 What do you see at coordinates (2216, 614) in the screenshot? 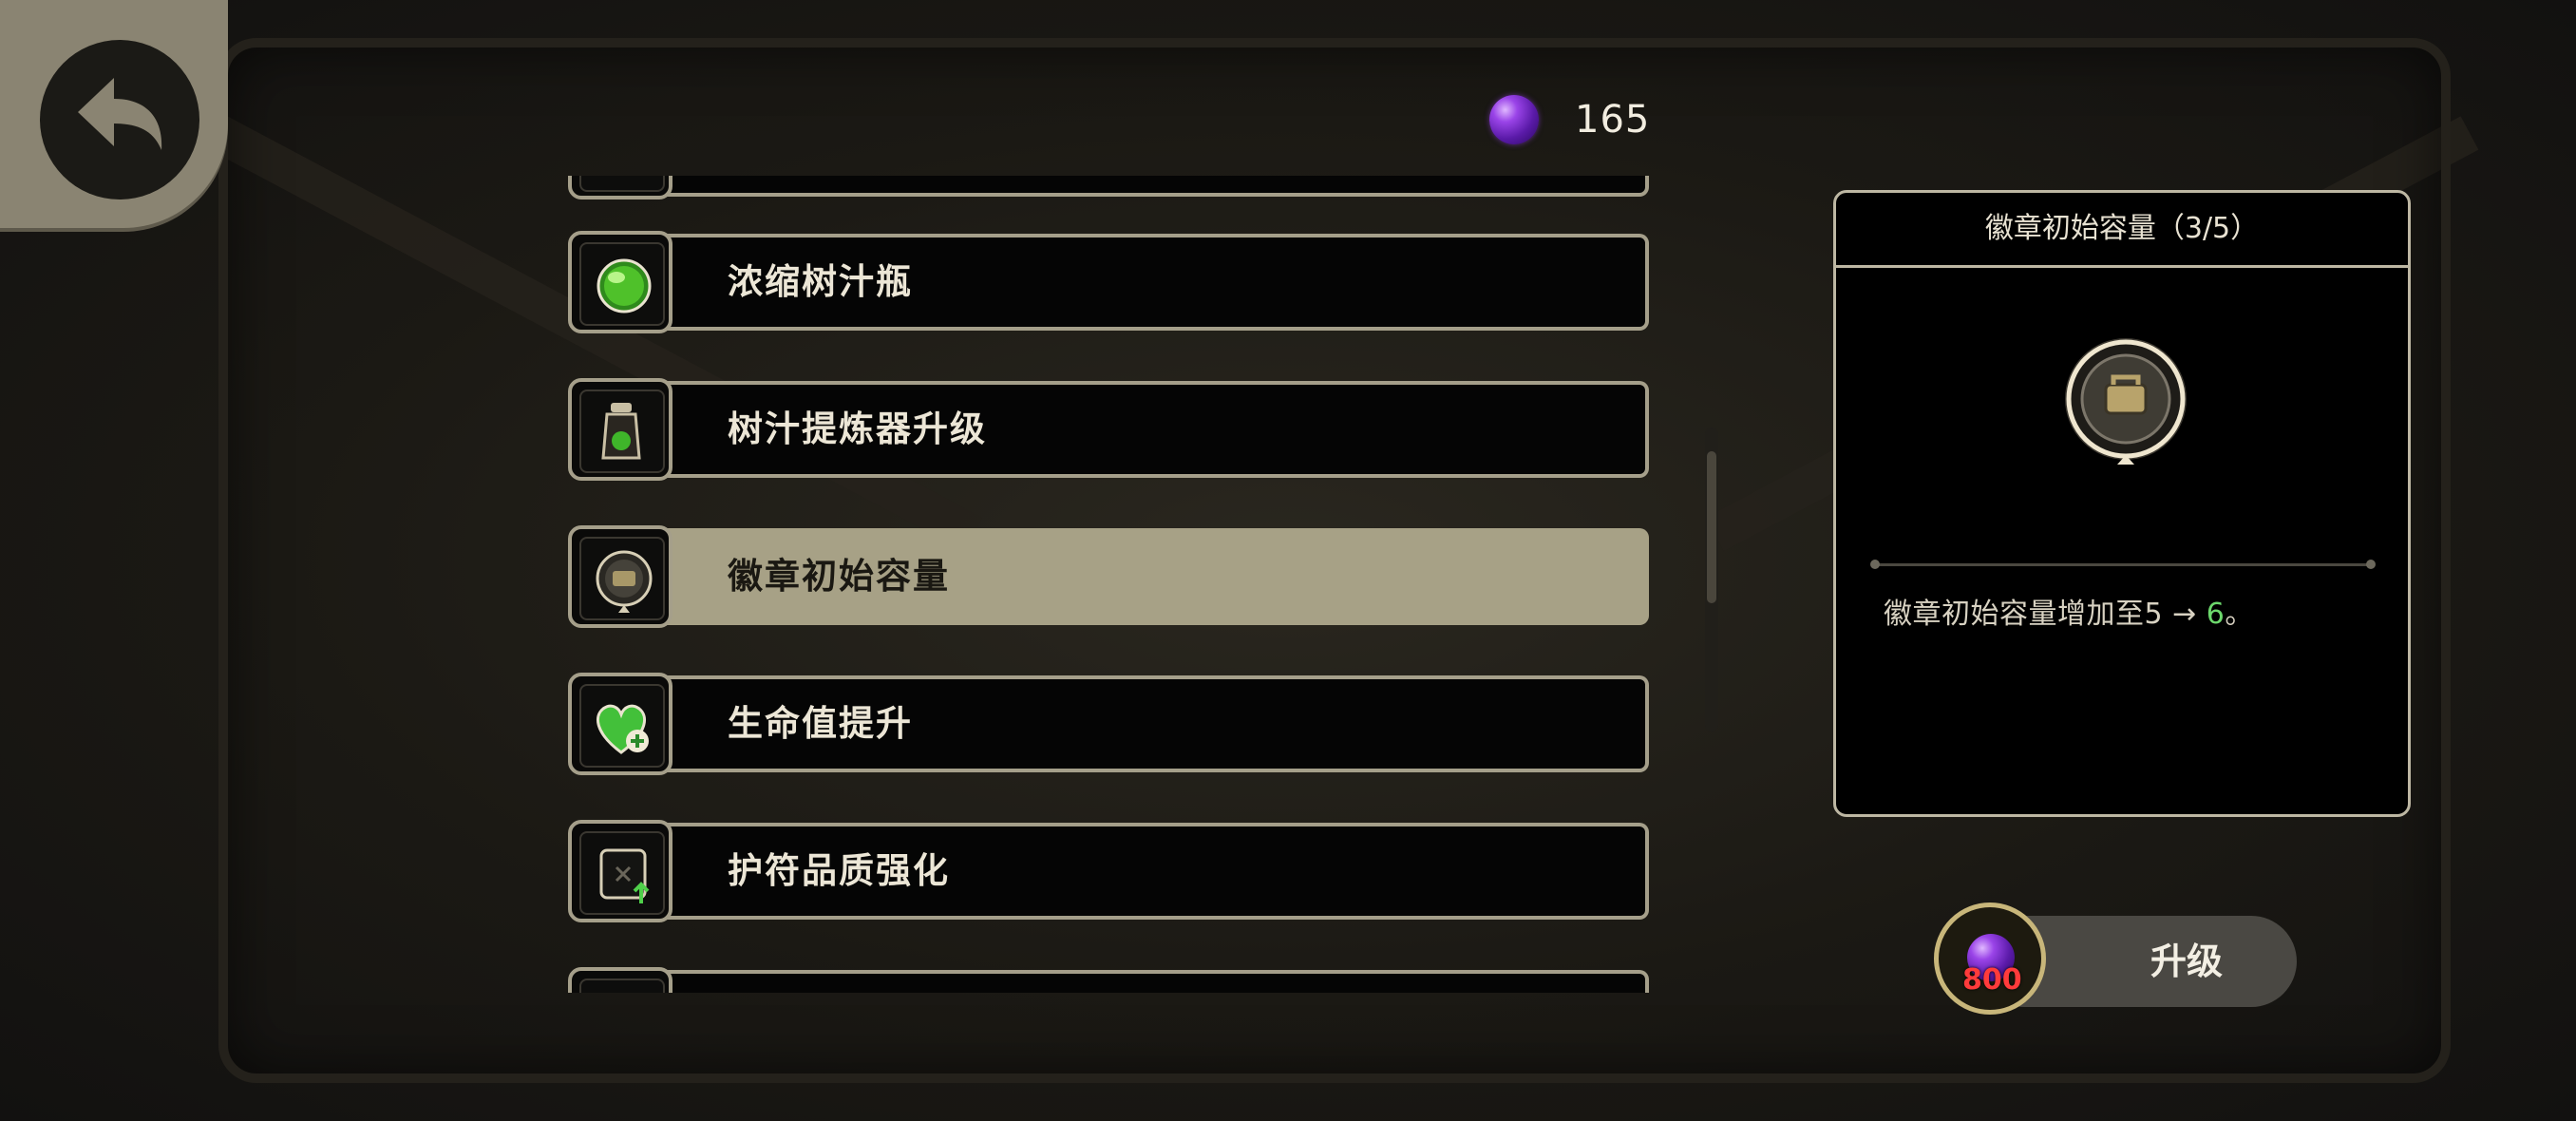
I see `detail-desc-value: 6` at bounding box center [2216, 614].